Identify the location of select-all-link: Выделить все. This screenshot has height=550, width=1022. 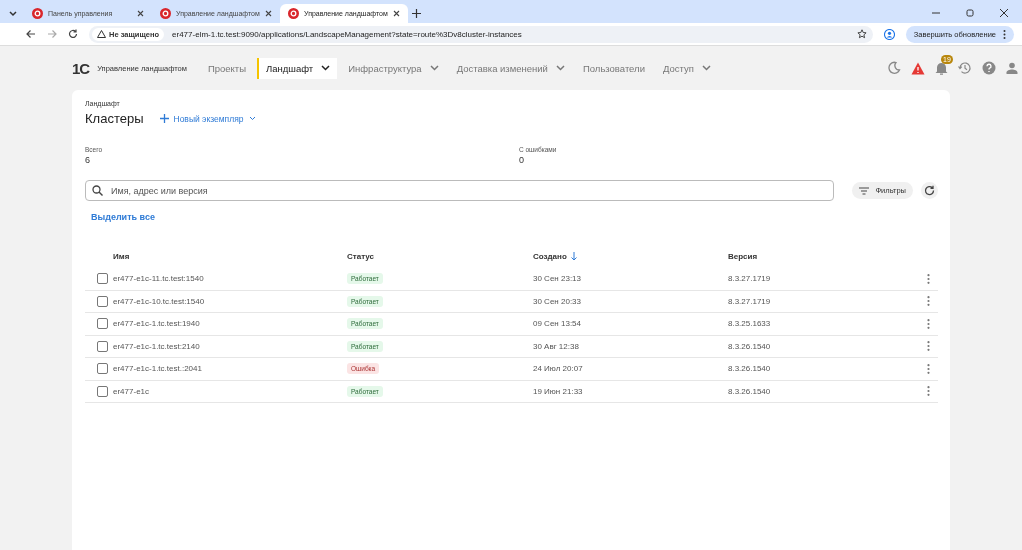
(123, 217).